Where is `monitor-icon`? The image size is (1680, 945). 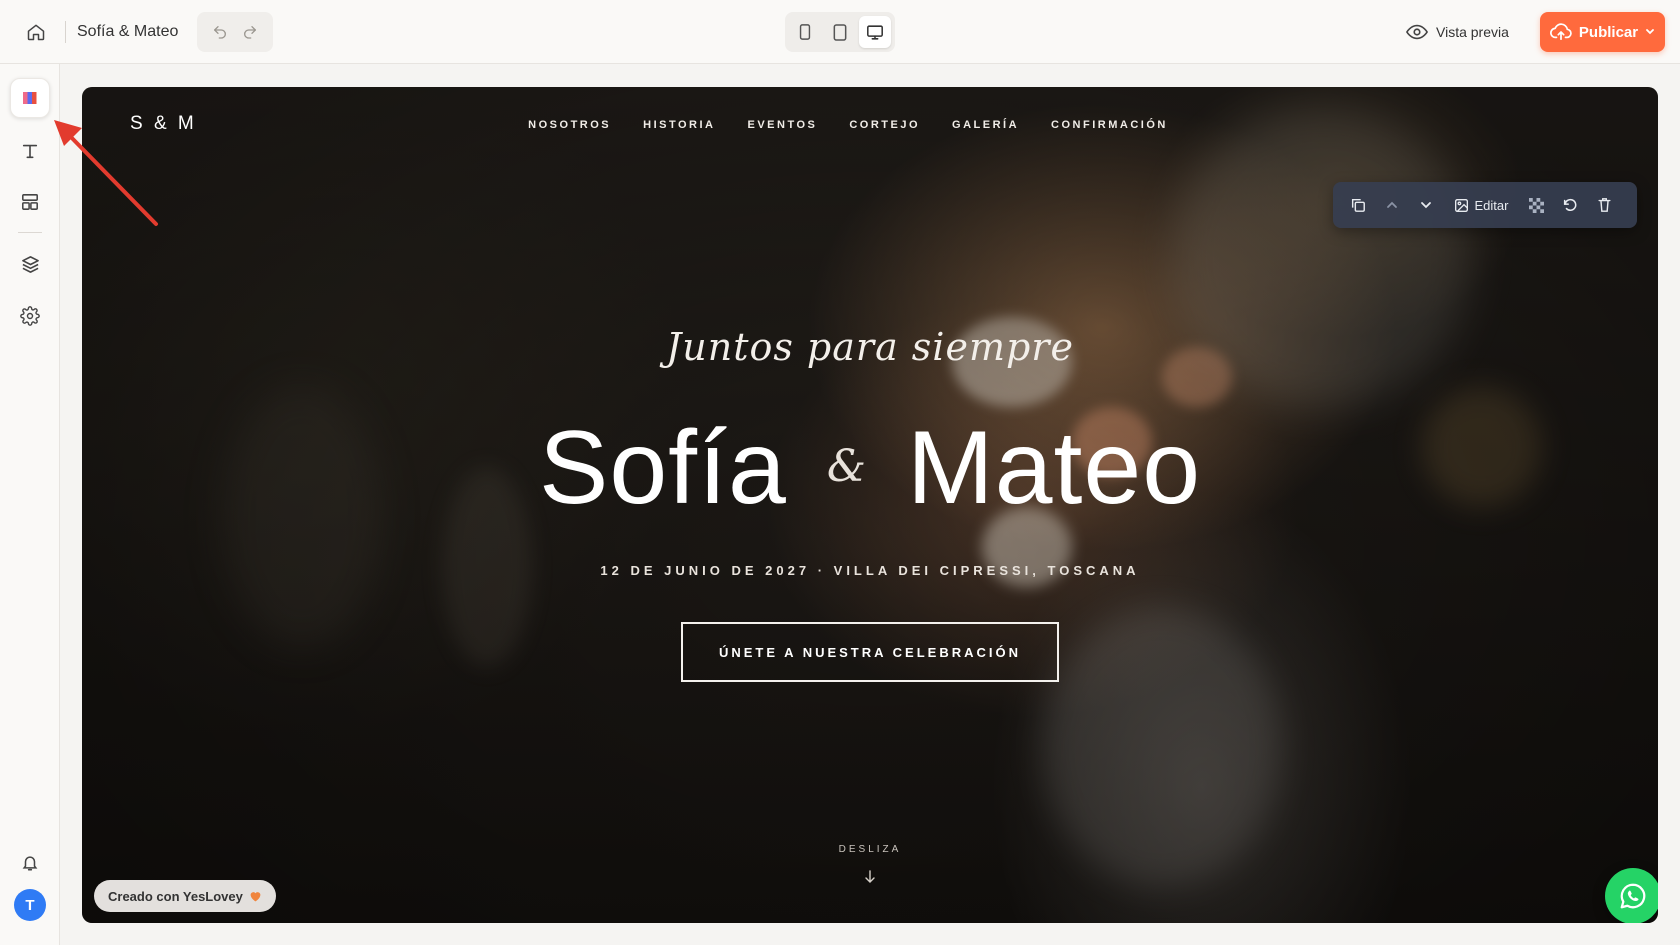 monitor-icon is located at coordinates (875, 32).